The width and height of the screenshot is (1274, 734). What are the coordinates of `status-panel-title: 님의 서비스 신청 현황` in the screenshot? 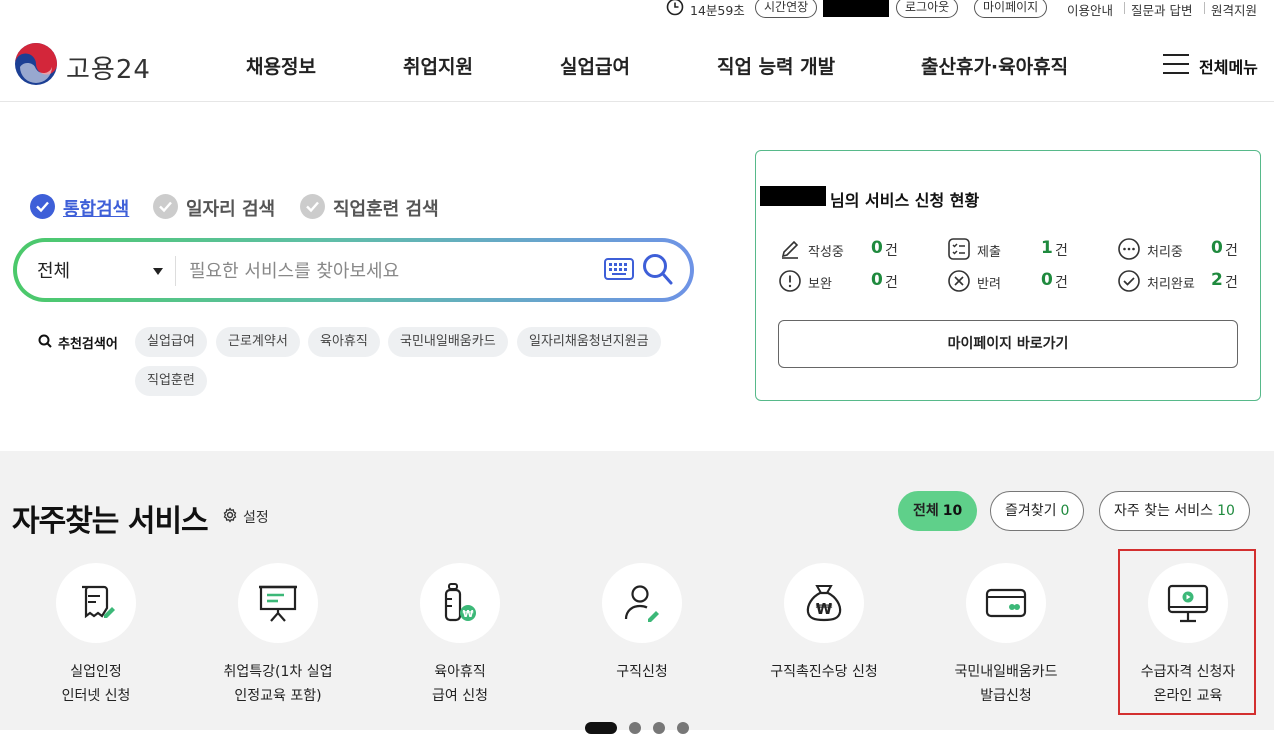 It's located at (905, 200).